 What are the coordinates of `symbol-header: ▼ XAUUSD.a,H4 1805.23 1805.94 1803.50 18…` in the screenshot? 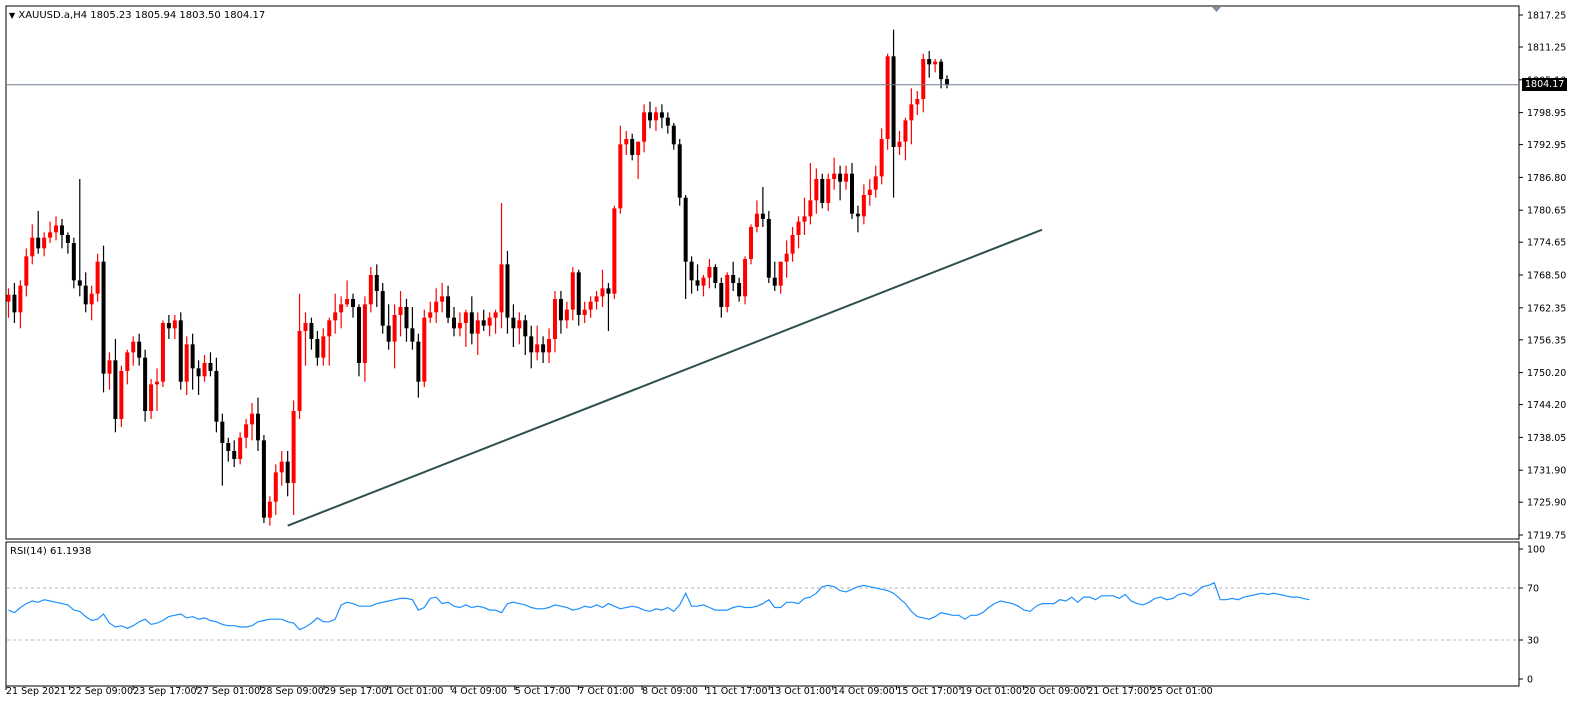 It's located at (137, 15).